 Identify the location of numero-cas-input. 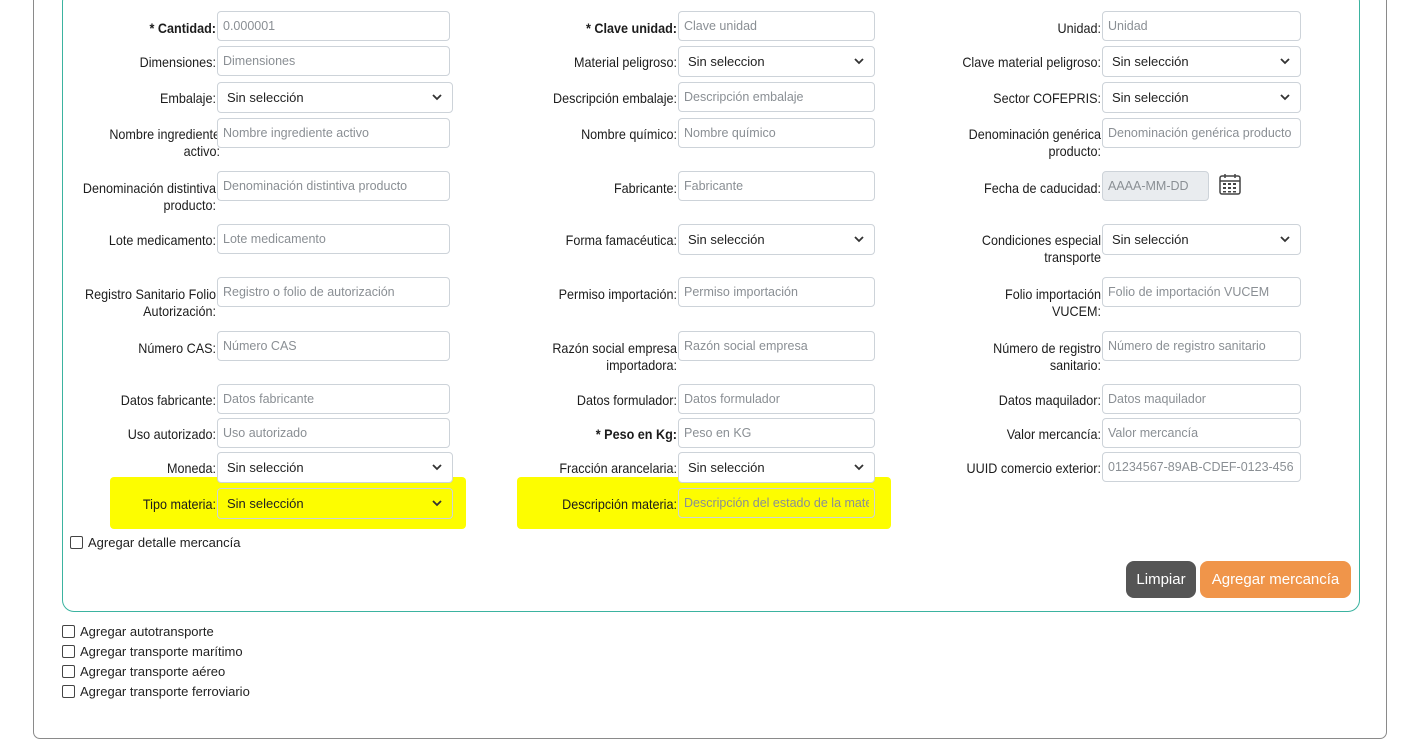
(333, 346).